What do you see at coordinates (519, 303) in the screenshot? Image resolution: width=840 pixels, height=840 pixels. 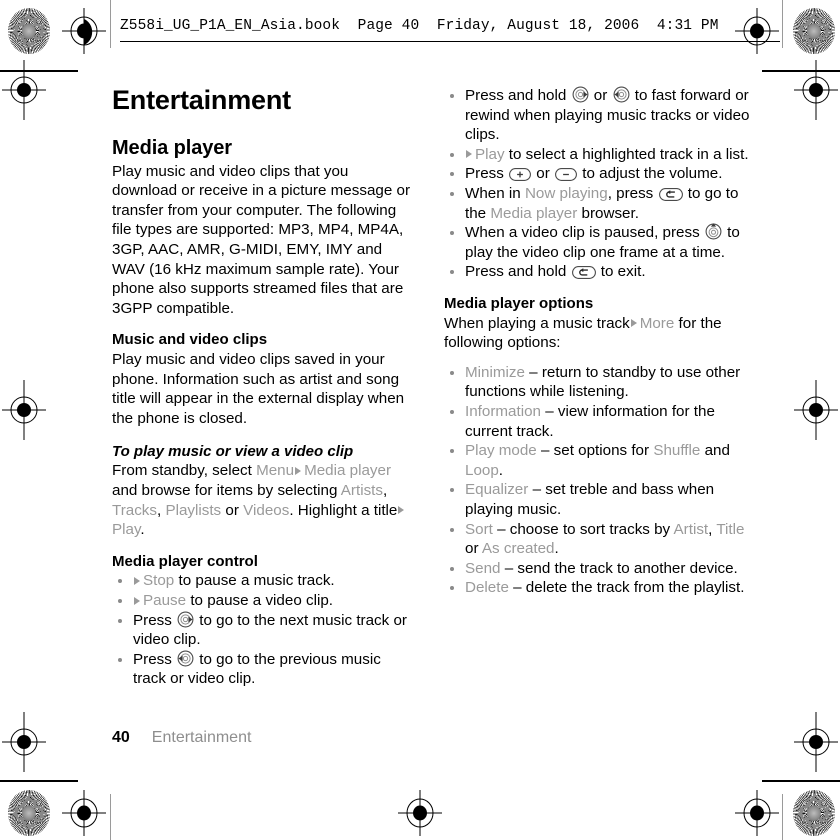 I see `subheading-media-player-options: Media player options` at bounding box center [519, 303].